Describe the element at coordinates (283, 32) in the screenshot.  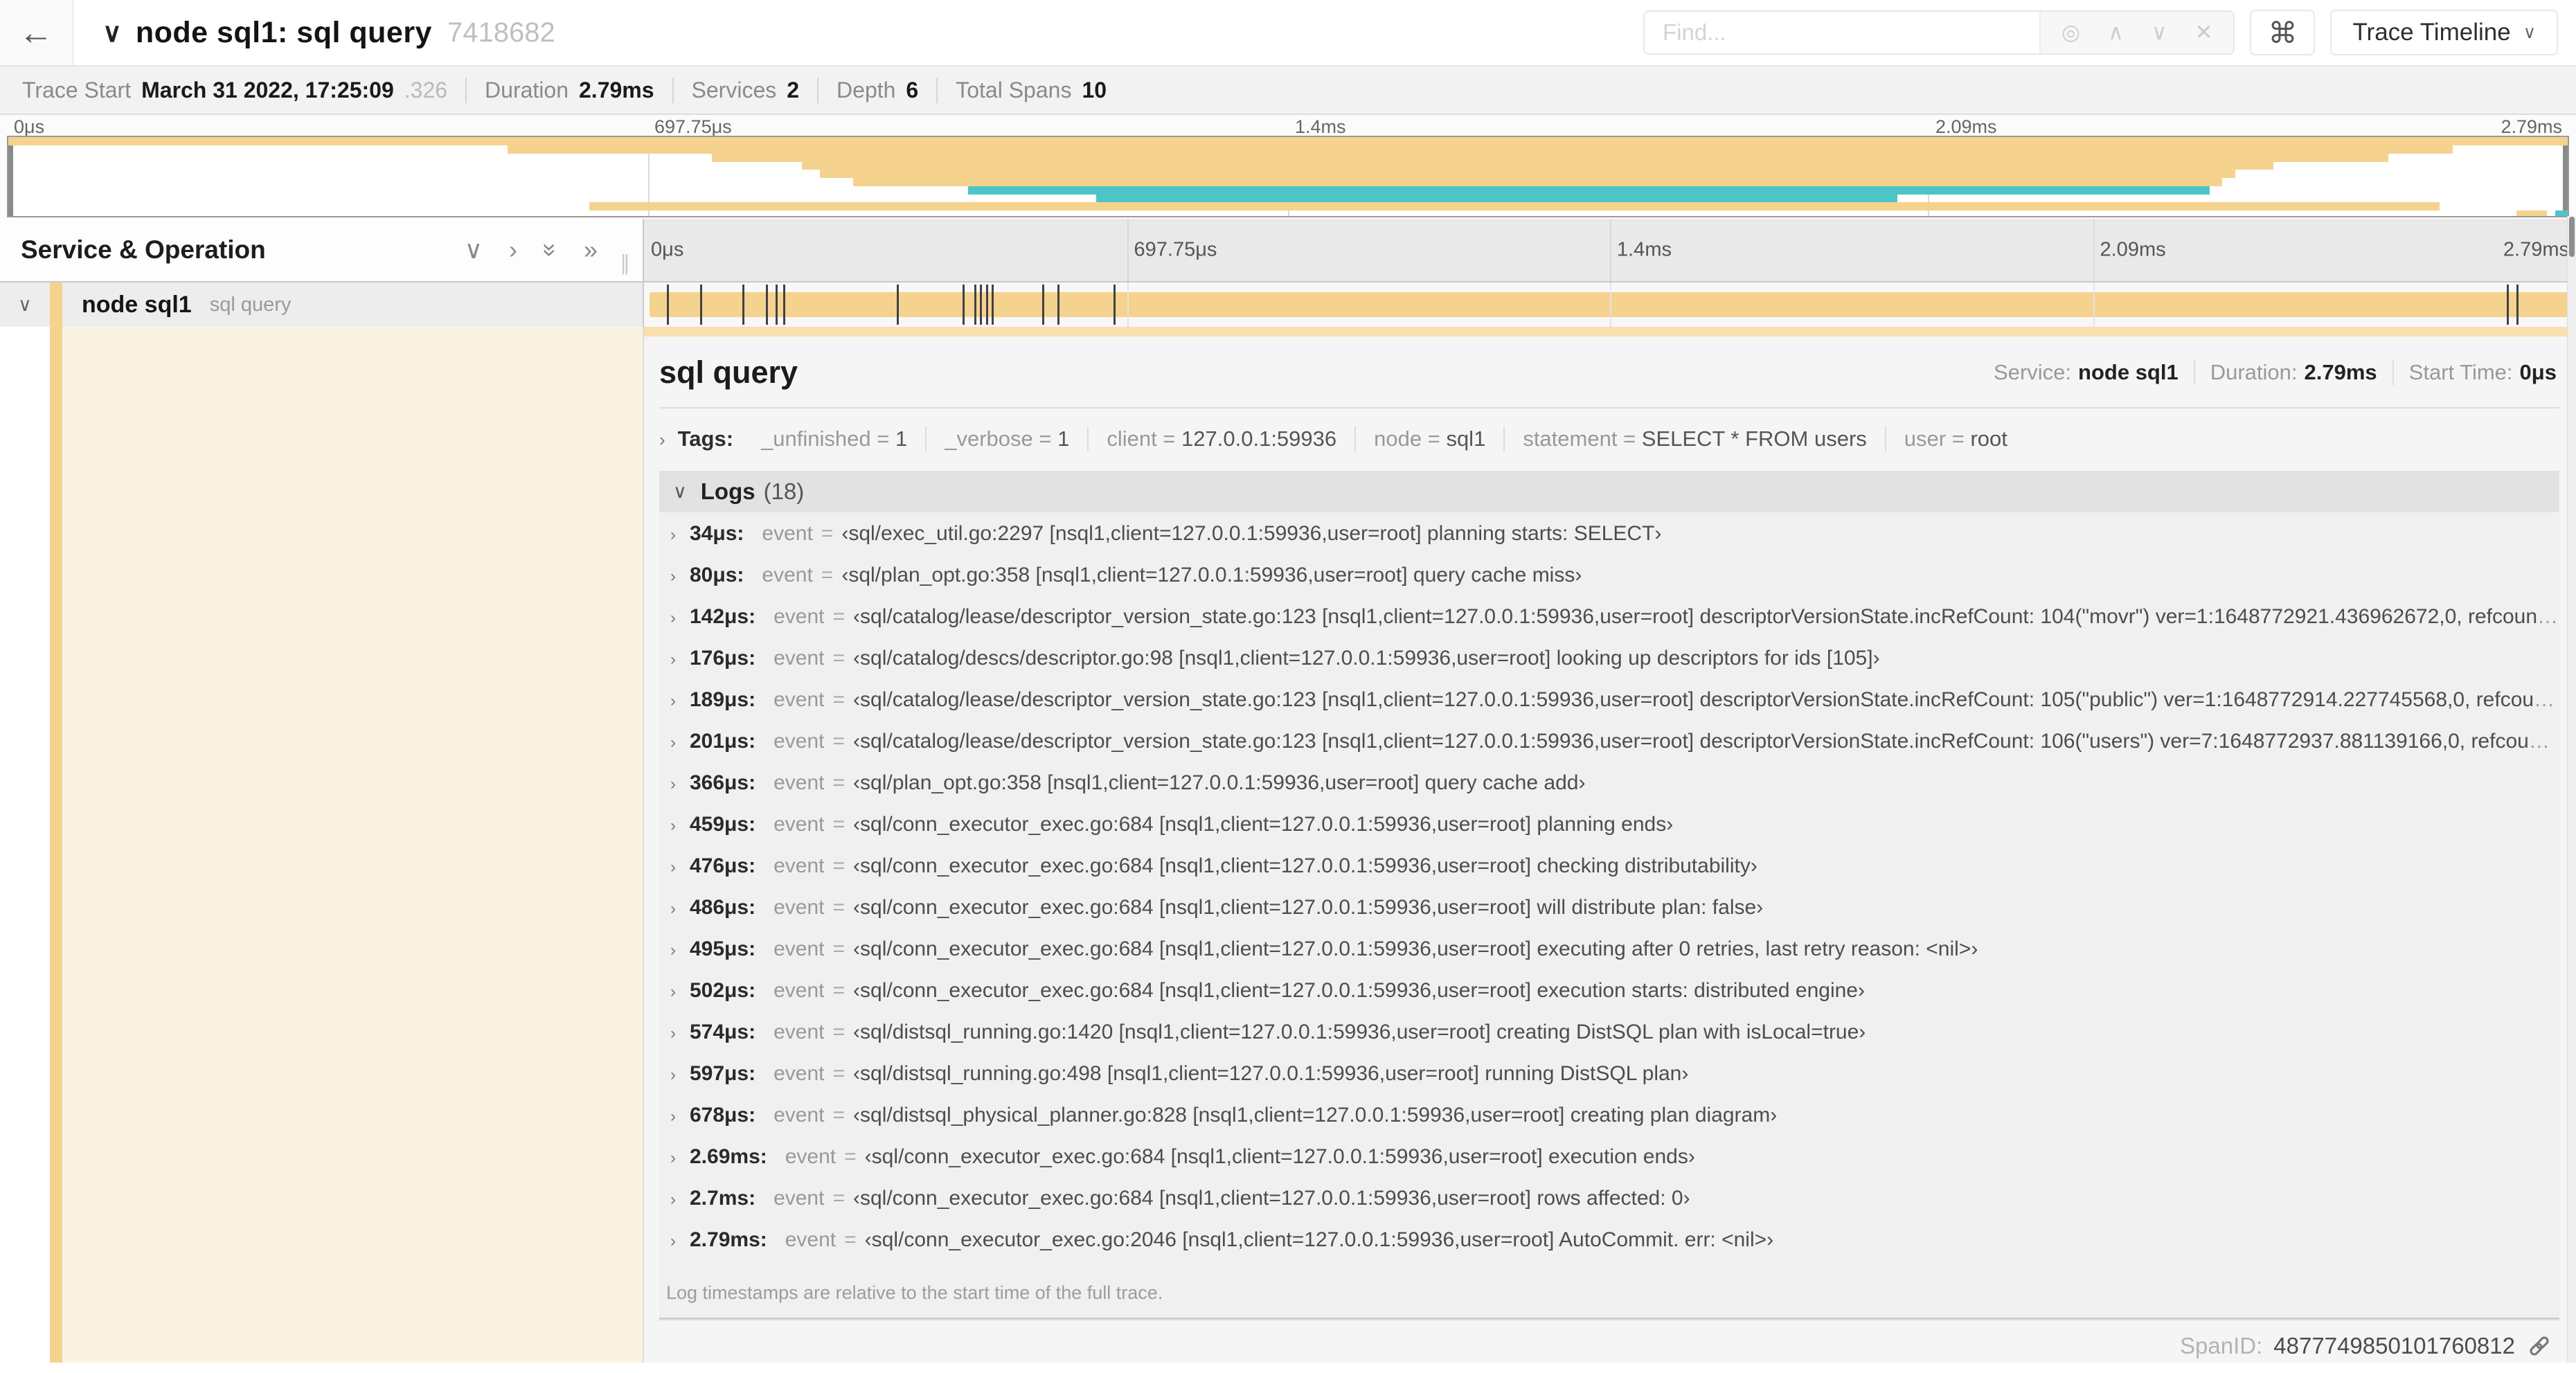
I see `page-title: node sql1: sql query` at that location.